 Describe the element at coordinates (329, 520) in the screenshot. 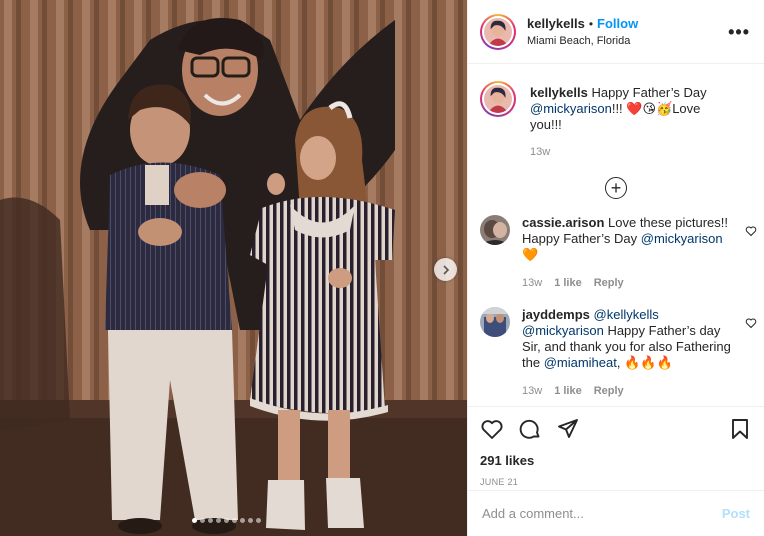

I see `carousel-indicator` at that location.